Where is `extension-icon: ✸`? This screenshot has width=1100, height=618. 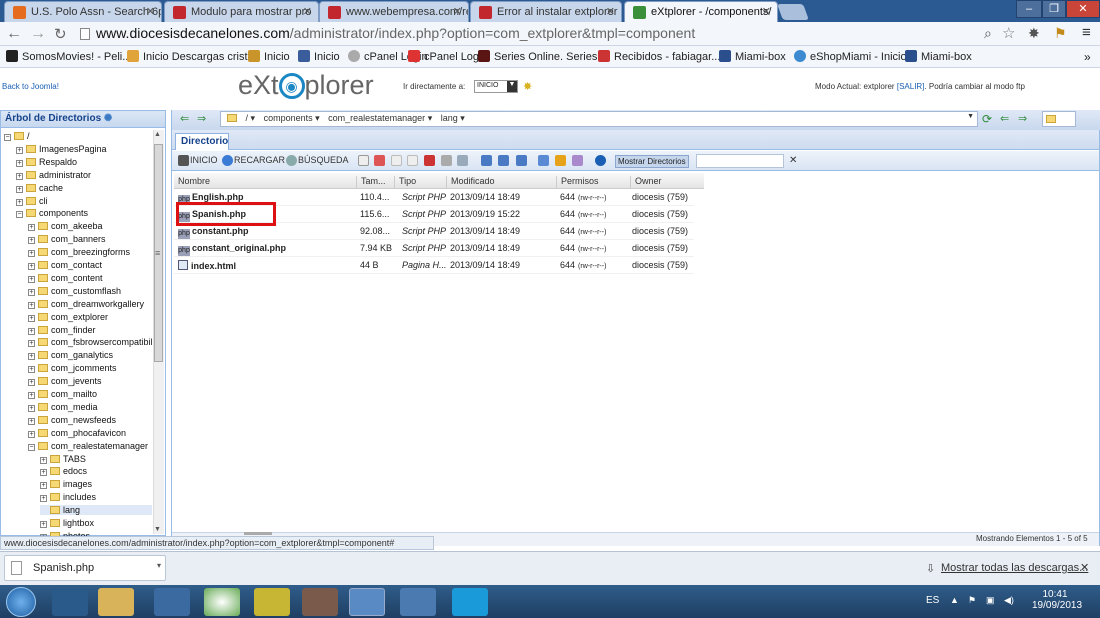 extension-icon: ✸ is located at coordinates (1034, 33).